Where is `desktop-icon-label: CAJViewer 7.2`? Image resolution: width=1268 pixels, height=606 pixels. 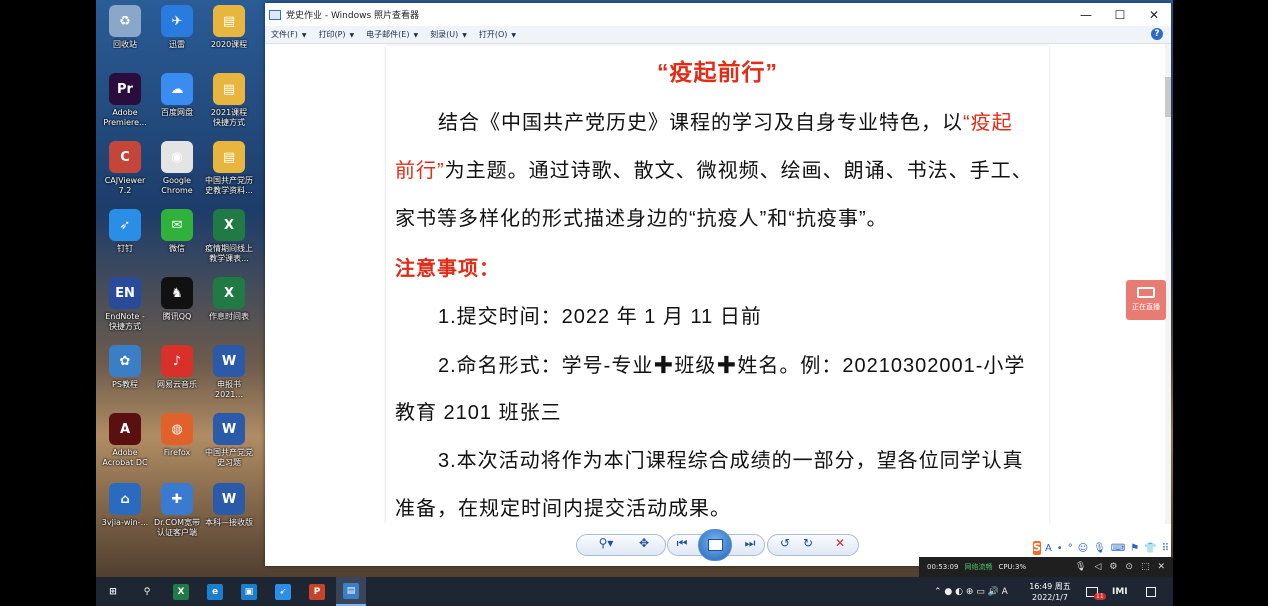 desktop-icon-label: CAJViewer 7.2 is located at coordinates (125, 185).